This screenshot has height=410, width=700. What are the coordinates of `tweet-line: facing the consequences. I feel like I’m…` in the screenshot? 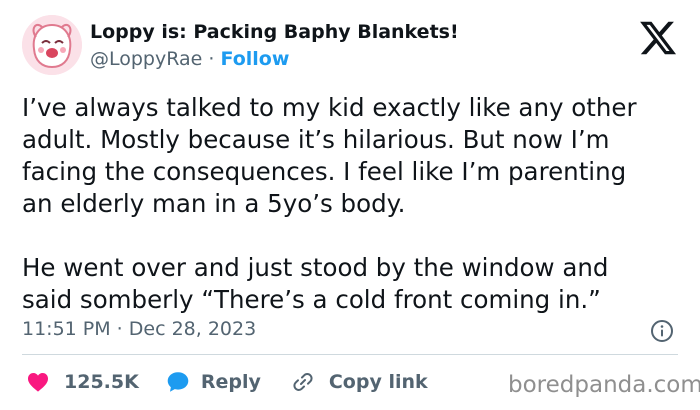 It's located at (324, 171).